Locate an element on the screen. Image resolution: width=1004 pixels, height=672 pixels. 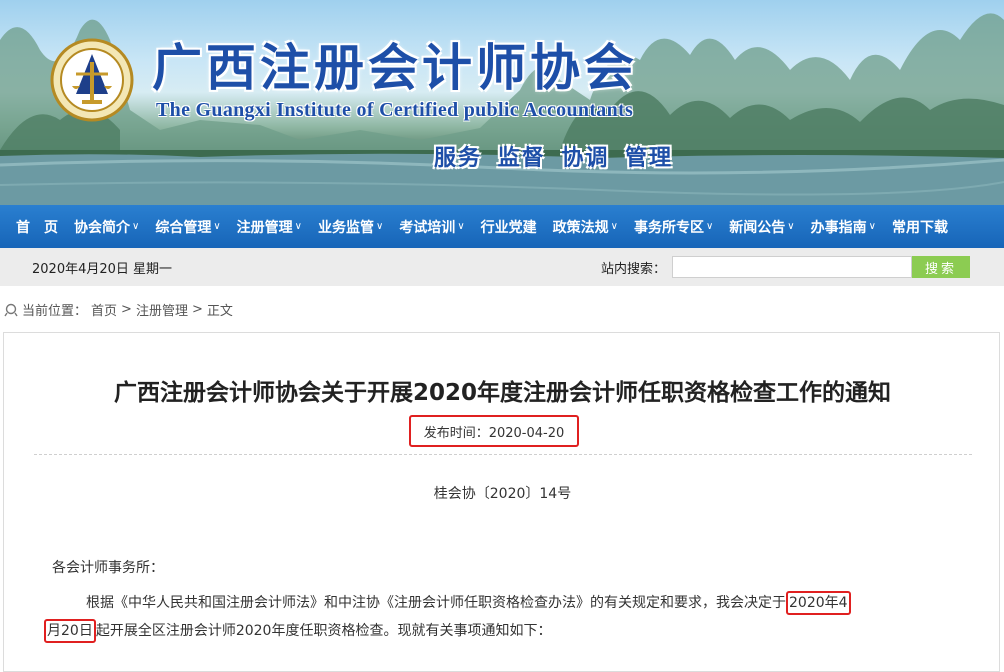
cicpa-logo-icon is located at coordinates (92, 80).